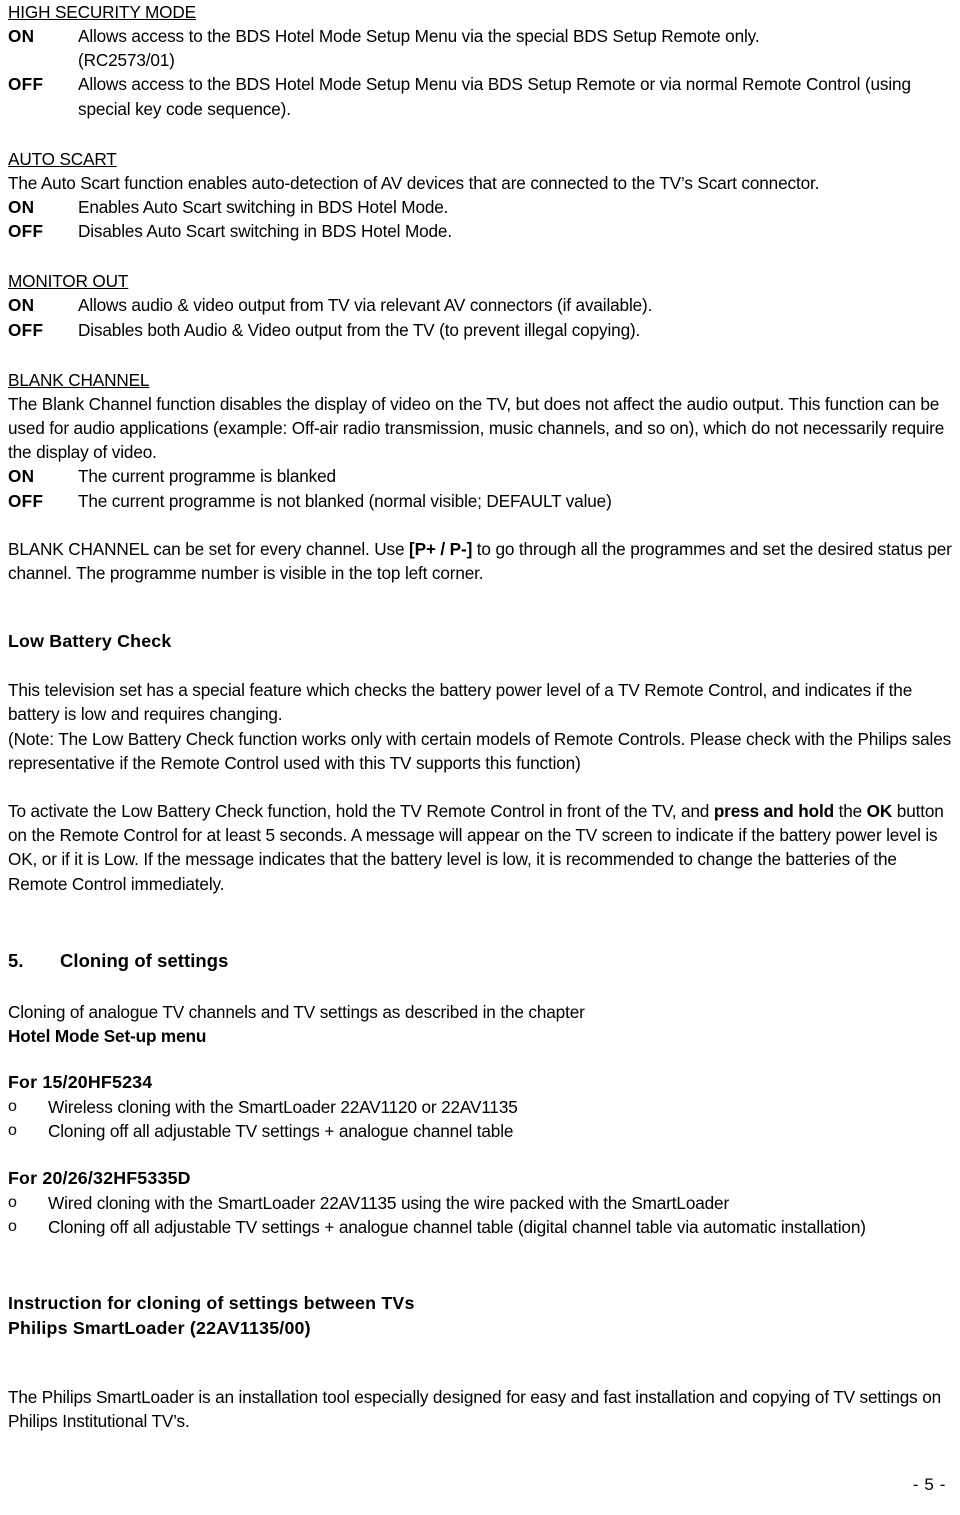  I want to click on section-heading-blank-channel: BLANK CHANNEL, so click(79, 379).